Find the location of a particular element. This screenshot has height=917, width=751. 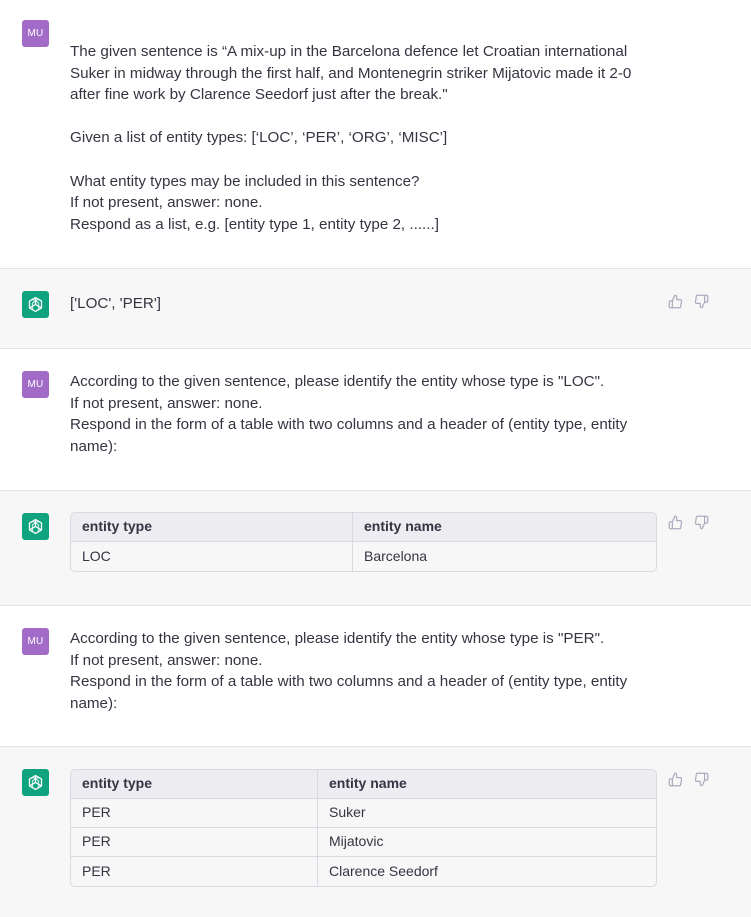

table-cell: Barcelona is located at coordinates (504, 556).